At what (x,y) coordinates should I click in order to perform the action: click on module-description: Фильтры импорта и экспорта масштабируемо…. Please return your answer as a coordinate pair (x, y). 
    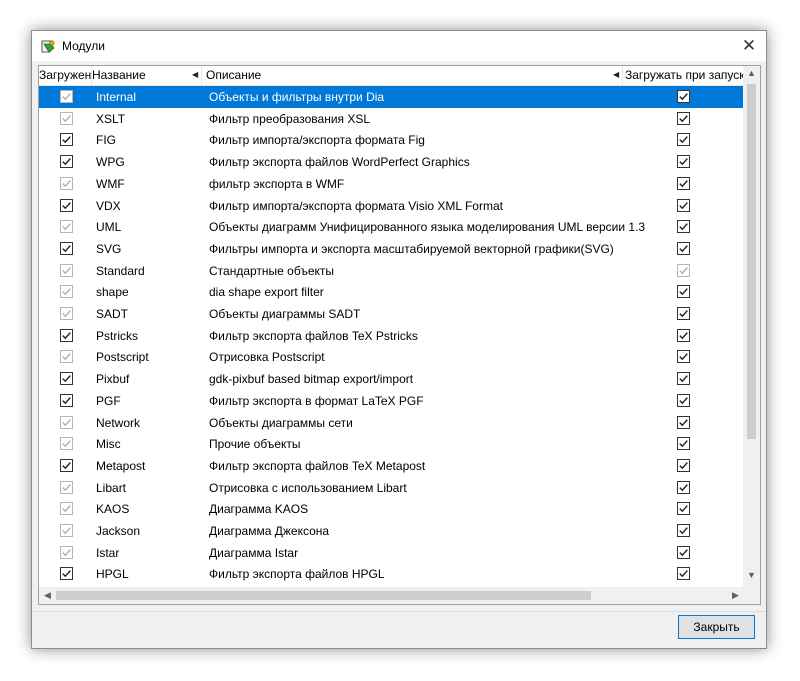
    Looking at the image, I should click on (411, 248).